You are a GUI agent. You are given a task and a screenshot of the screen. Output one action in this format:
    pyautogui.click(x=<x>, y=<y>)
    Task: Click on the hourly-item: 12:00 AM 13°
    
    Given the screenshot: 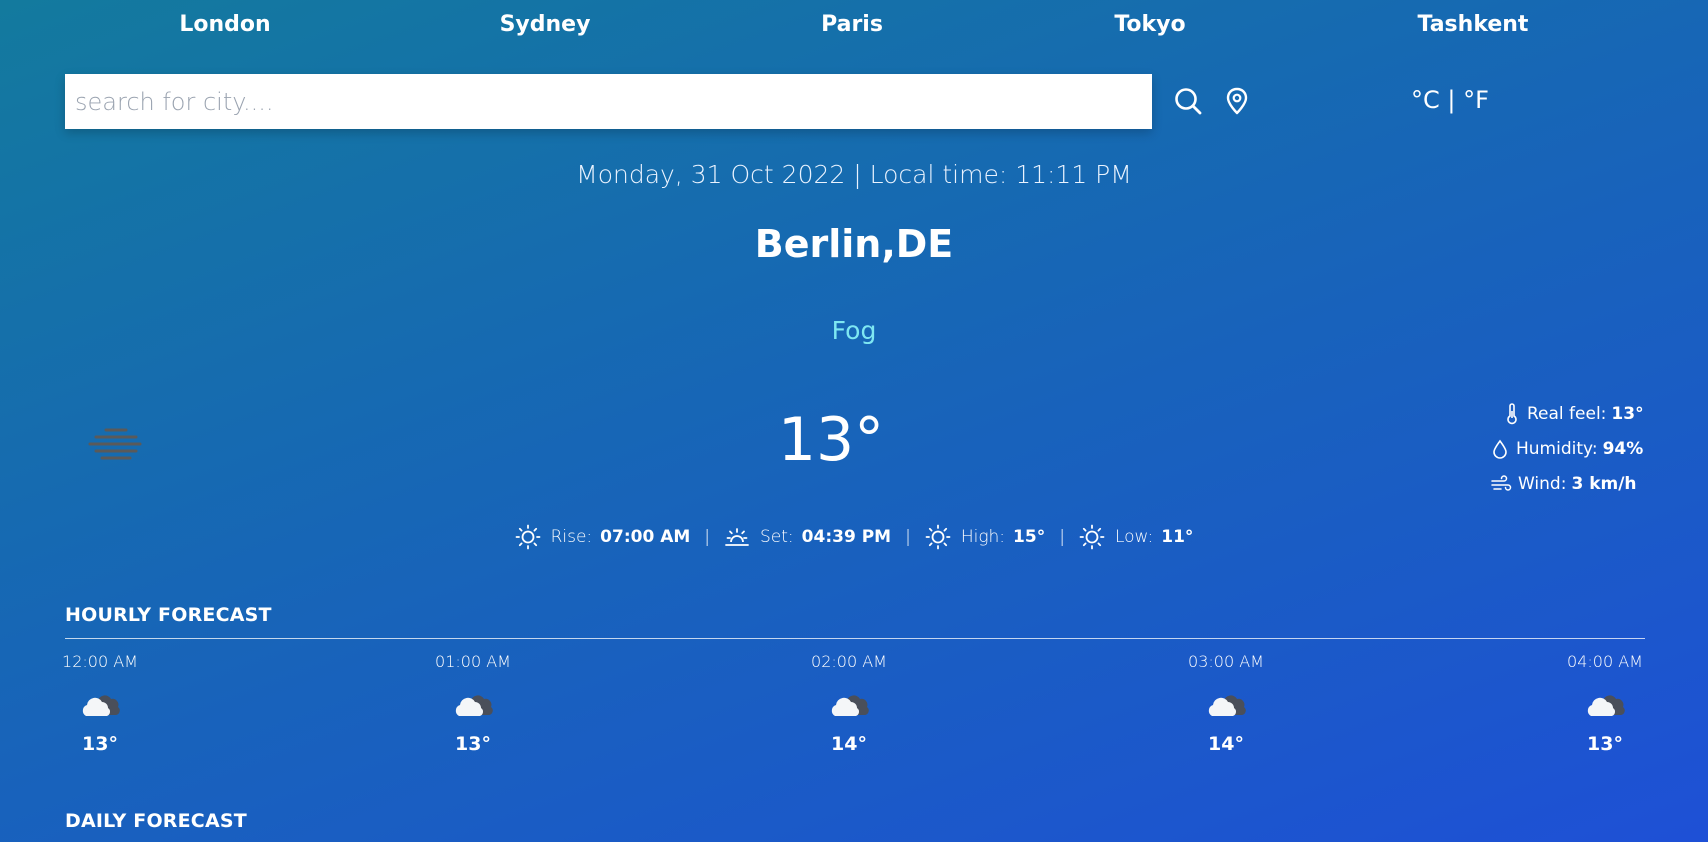 What is the action you would take?
    pyautogui.click(x=100, y=703)
    